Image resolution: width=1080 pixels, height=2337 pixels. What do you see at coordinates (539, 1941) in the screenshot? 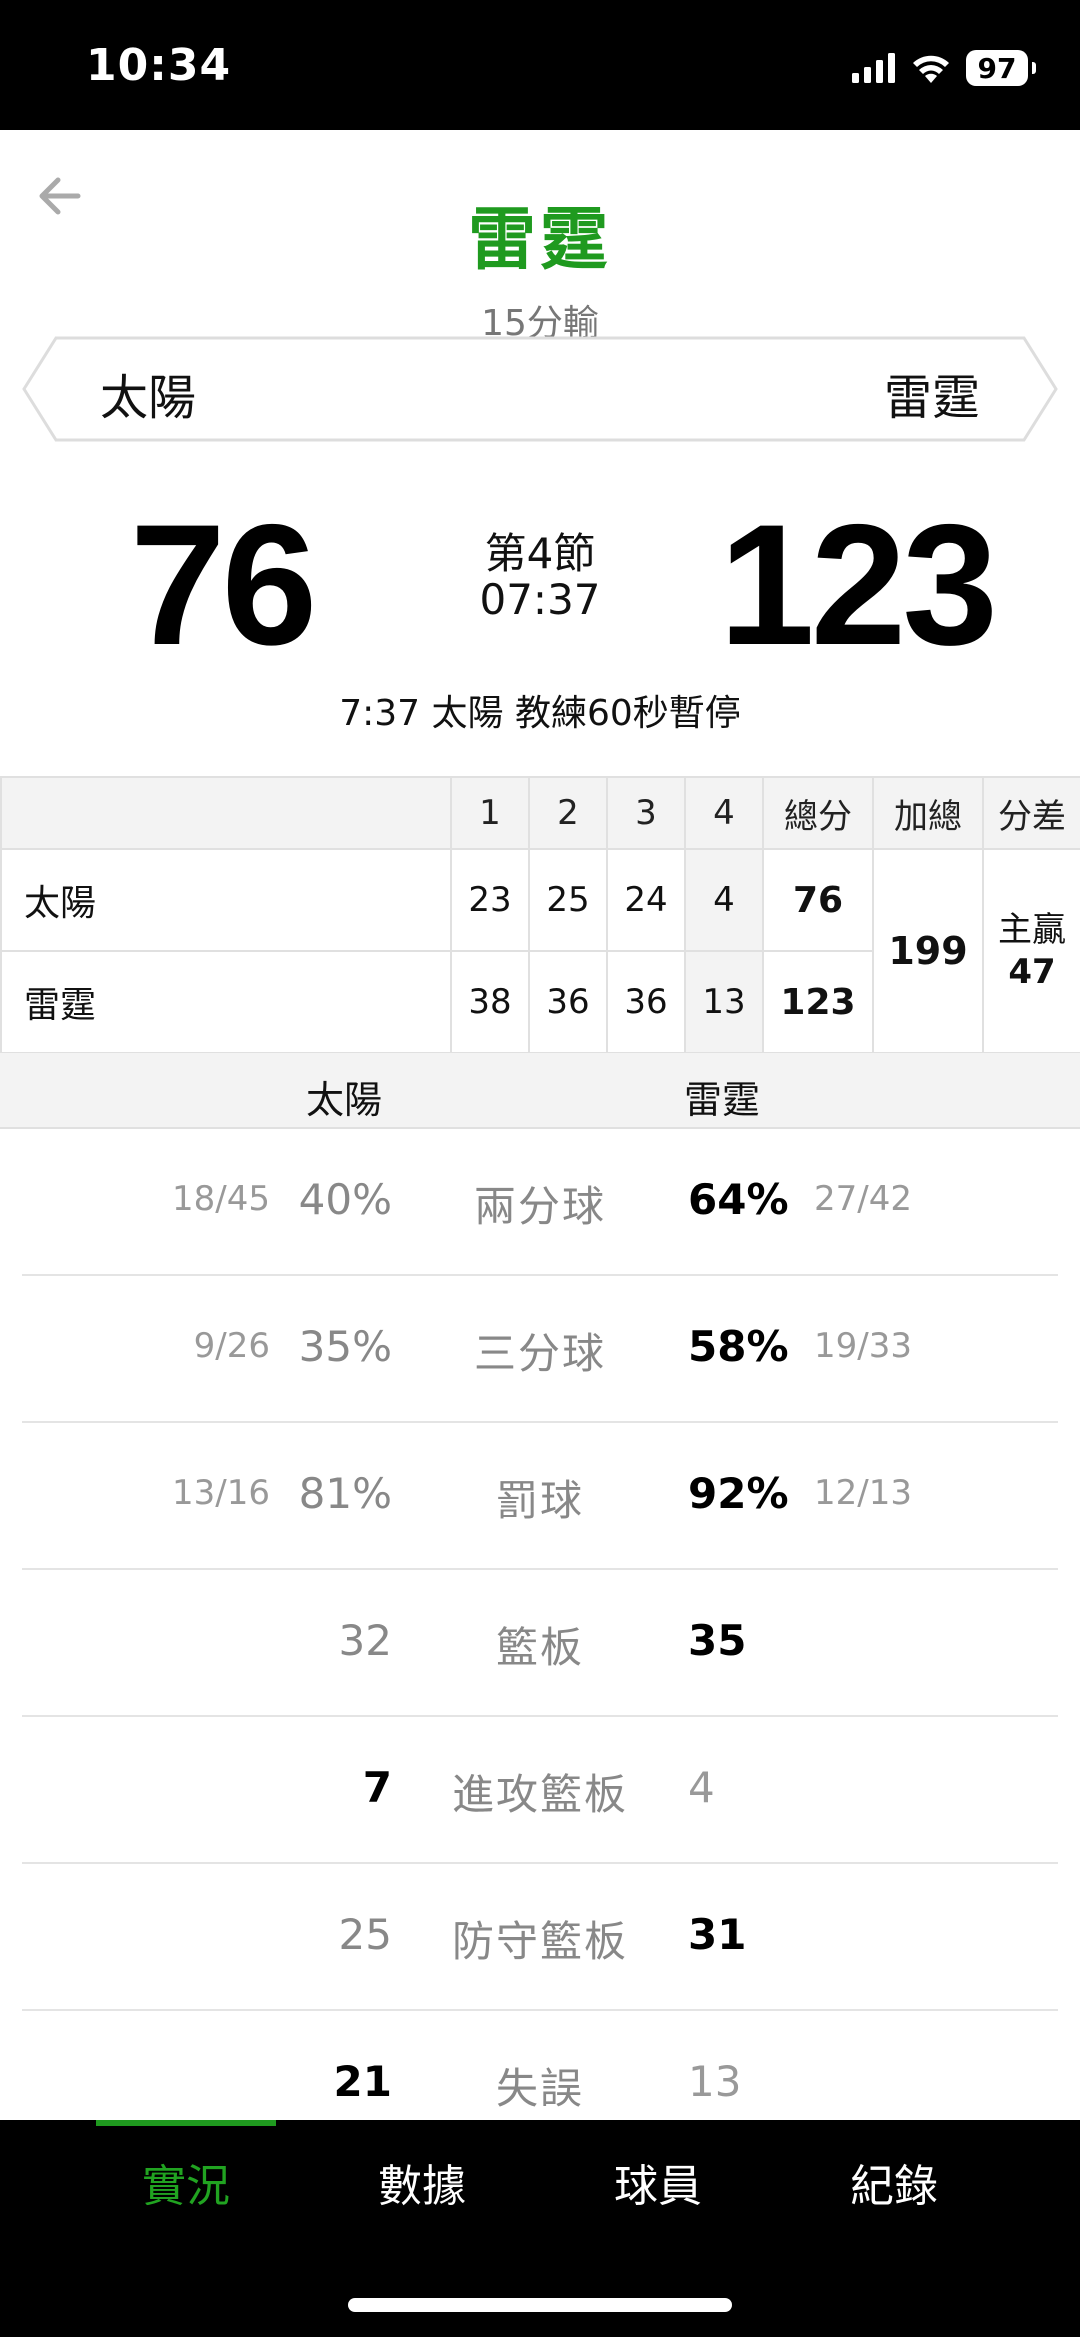
I see `stat-label: 防守籃板` at bounding box center [539, 1941].